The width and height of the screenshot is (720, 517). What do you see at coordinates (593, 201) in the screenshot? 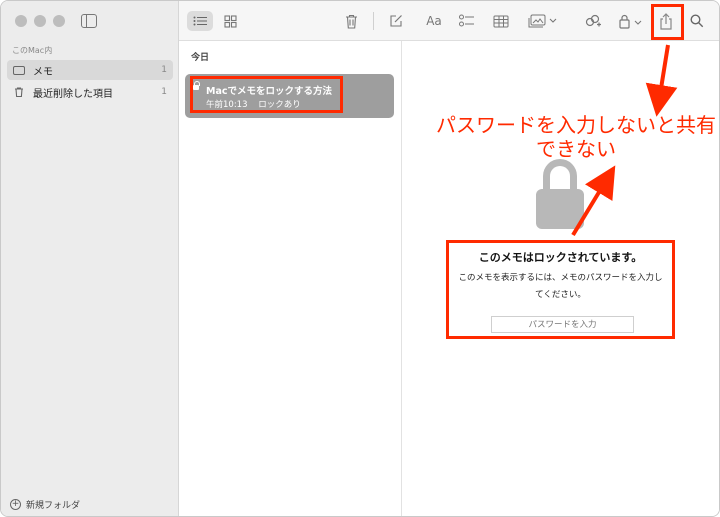
I see `arrow-to-annotation` at bounding box center [593, 201].